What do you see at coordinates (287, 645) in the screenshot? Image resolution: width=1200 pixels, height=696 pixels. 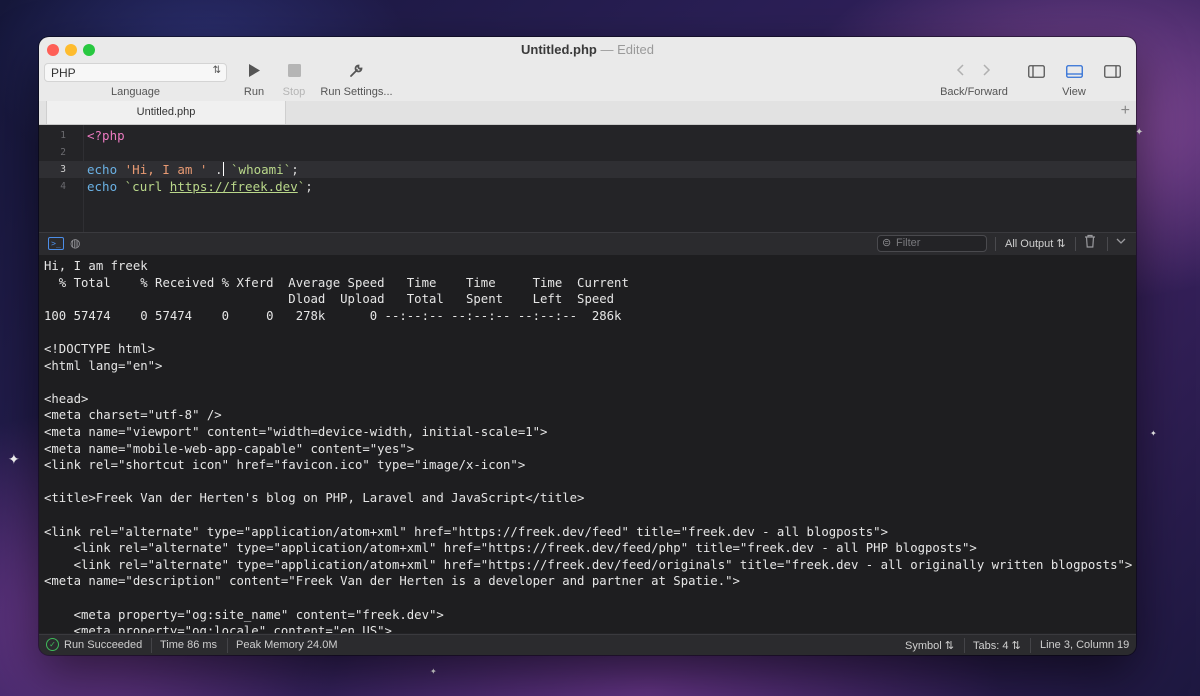 I see `peak-memory: Peak Memory 24.0M` at bounding box center [287, 645].